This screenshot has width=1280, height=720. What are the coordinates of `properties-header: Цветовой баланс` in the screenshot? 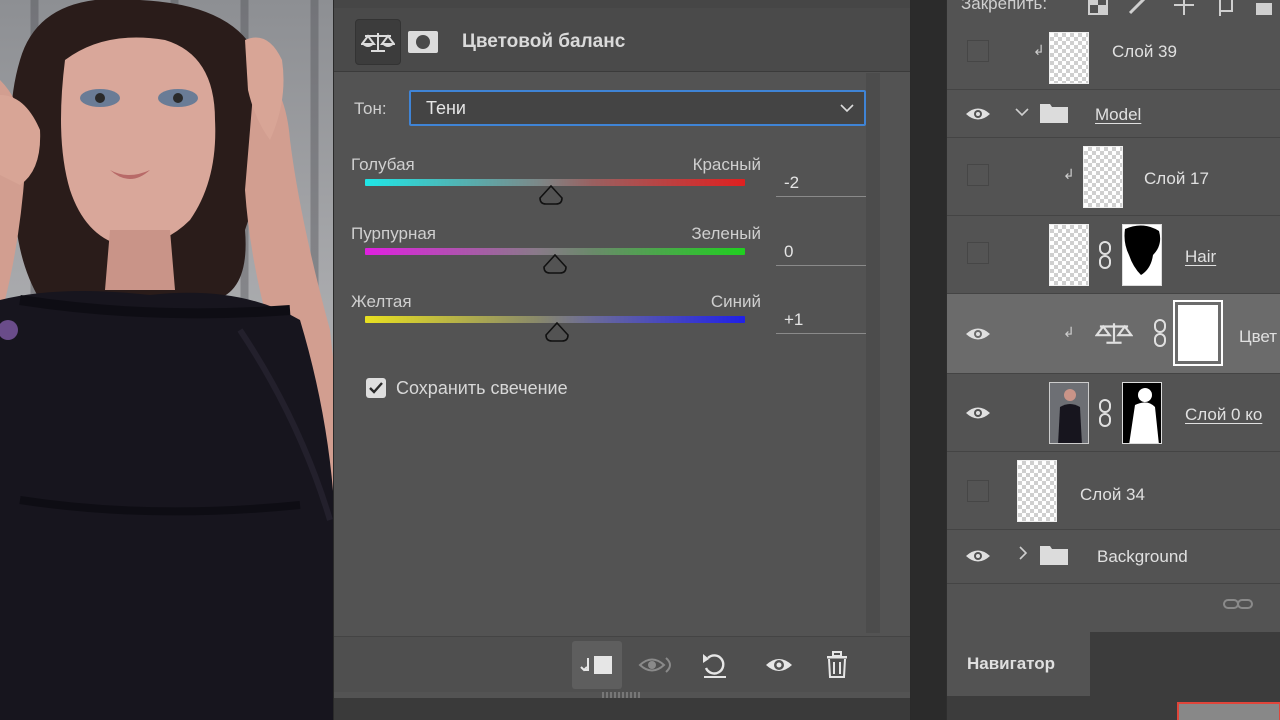 It's located at (622, 40).